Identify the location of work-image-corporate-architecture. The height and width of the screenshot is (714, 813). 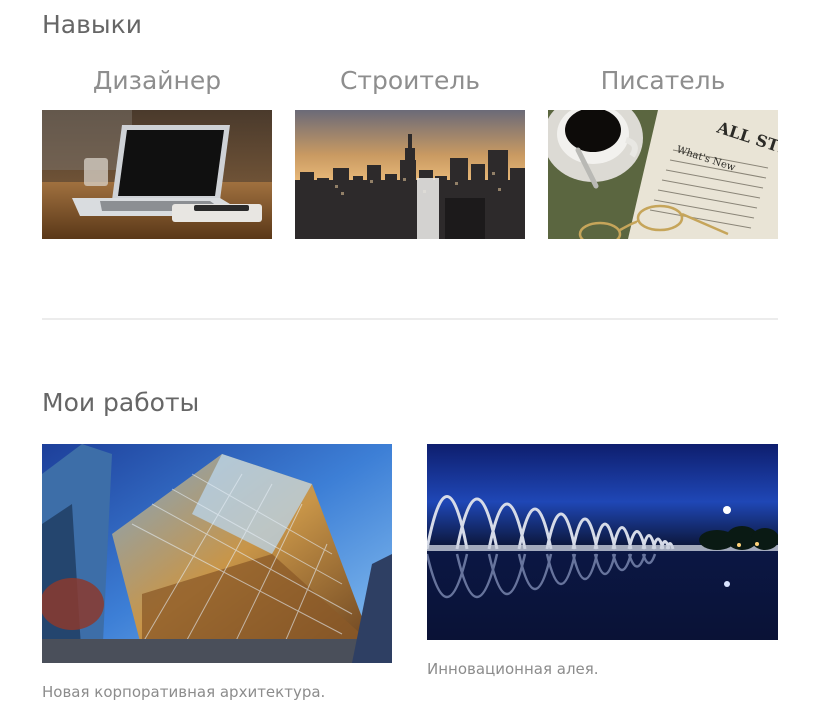
(217, 553).